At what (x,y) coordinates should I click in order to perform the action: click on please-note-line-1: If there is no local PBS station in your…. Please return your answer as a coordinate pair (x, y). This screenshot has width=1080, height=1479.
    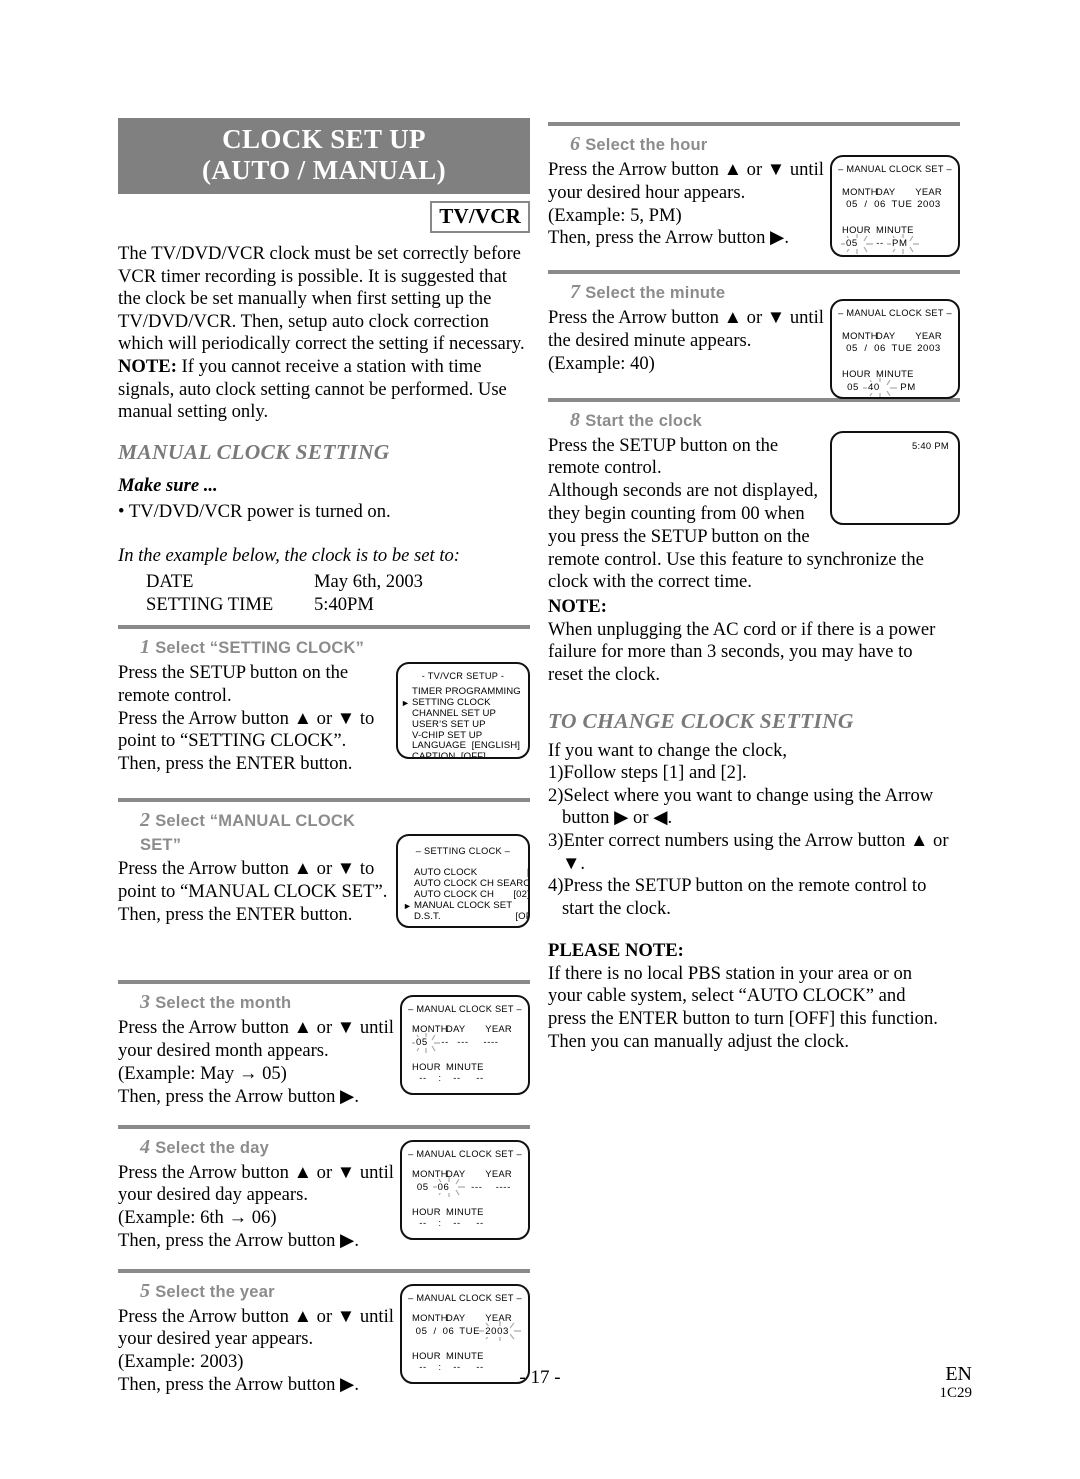
    Looking at the image, I should click on (730, 973).